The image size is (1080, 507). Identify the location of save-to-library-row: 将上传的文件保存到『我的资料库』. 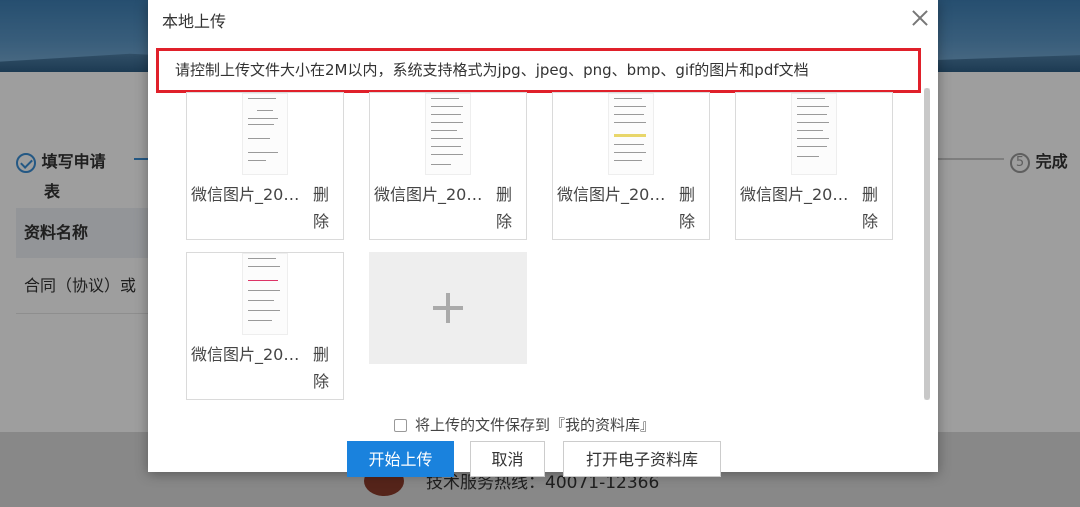
(524, 424).